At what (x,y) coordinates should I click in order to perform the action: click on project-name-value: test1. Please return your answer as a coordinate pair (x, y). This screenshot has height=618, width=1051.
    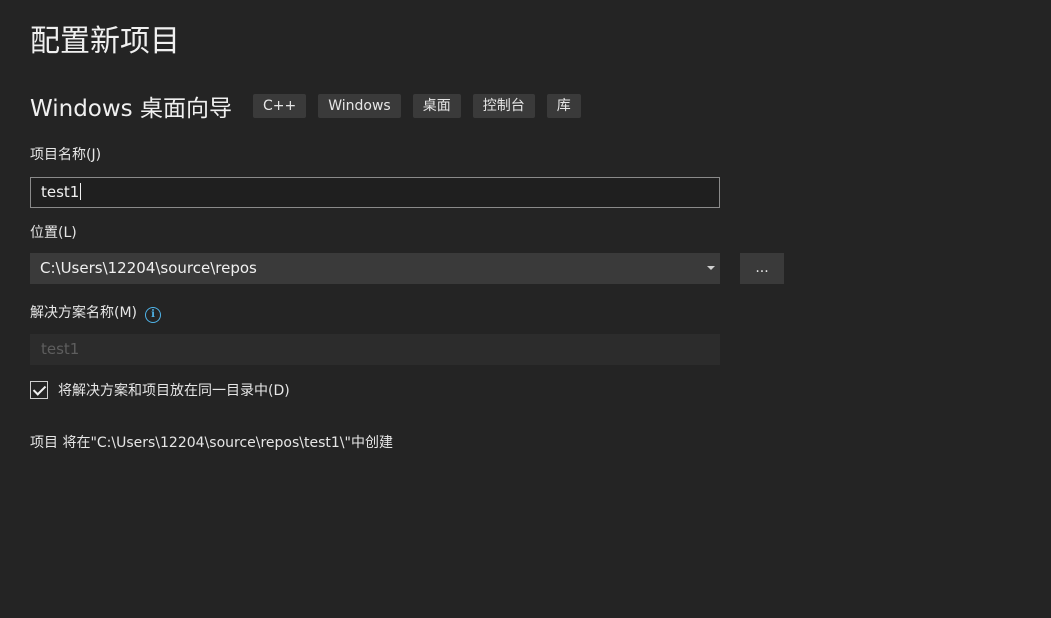
    Looking at the image, I should click on (60, 192).